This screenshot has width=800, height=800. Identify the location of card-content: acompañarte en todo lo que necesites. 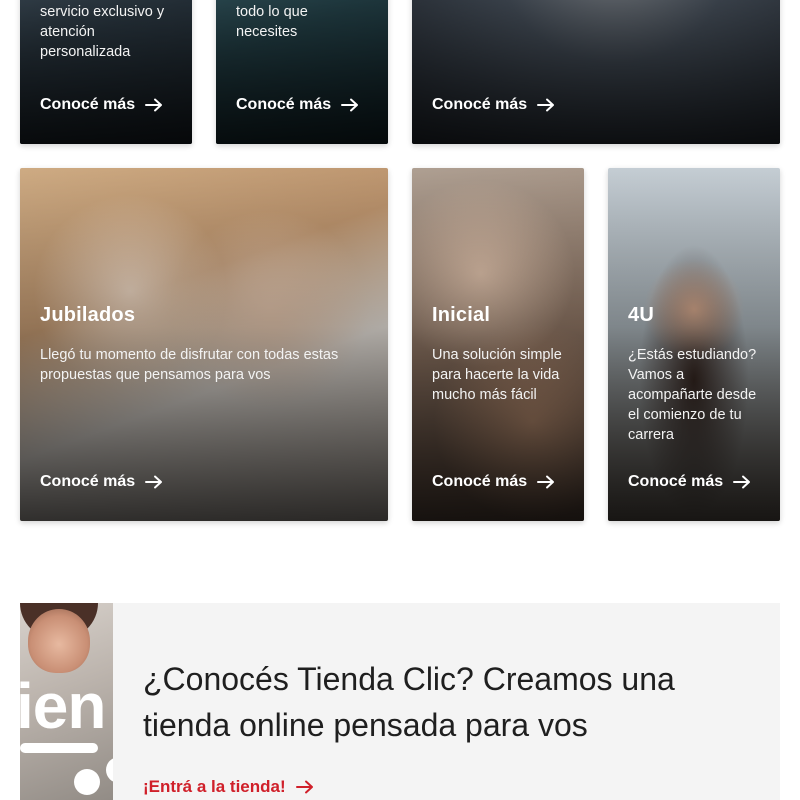
(303, 21).